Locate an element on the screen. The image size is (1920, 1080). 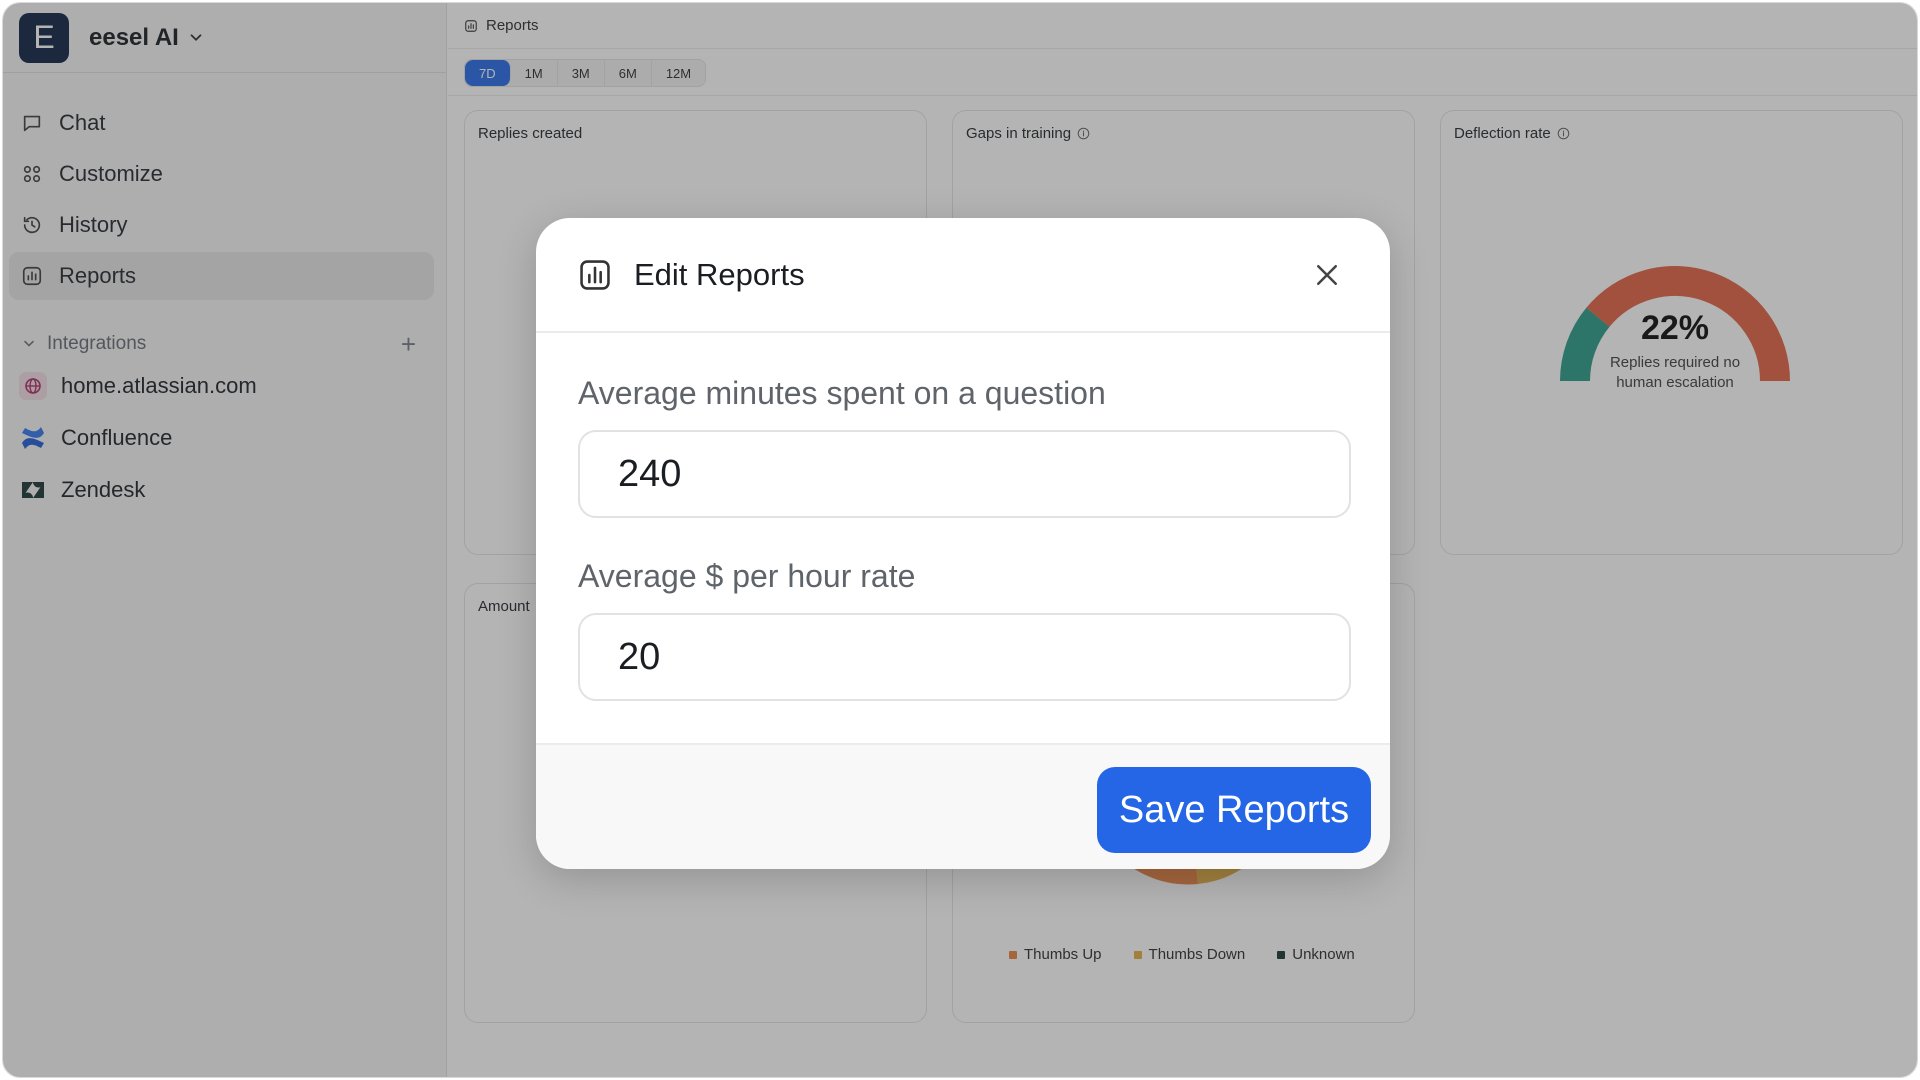
close-icon is located at coordinates (1327, 275).